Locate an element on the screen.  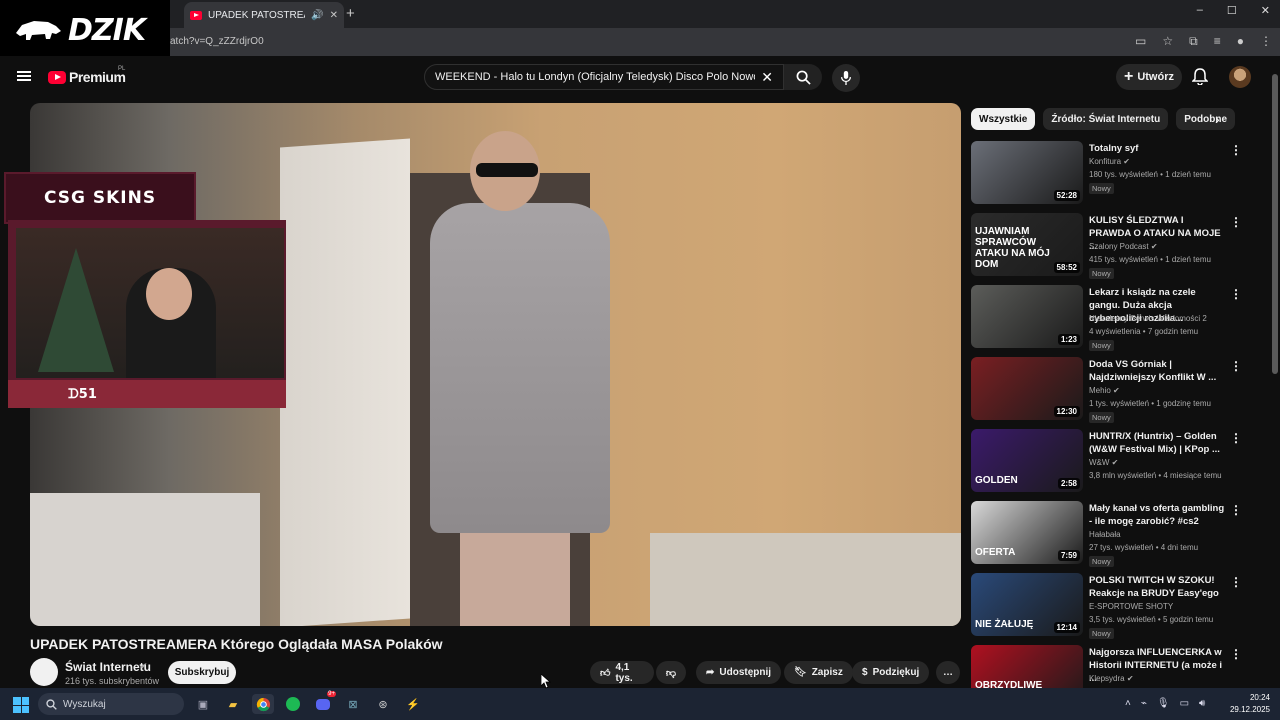
url-field: atch?v=Q_zZZrdjrO0 is located at coordinates (217, 41).